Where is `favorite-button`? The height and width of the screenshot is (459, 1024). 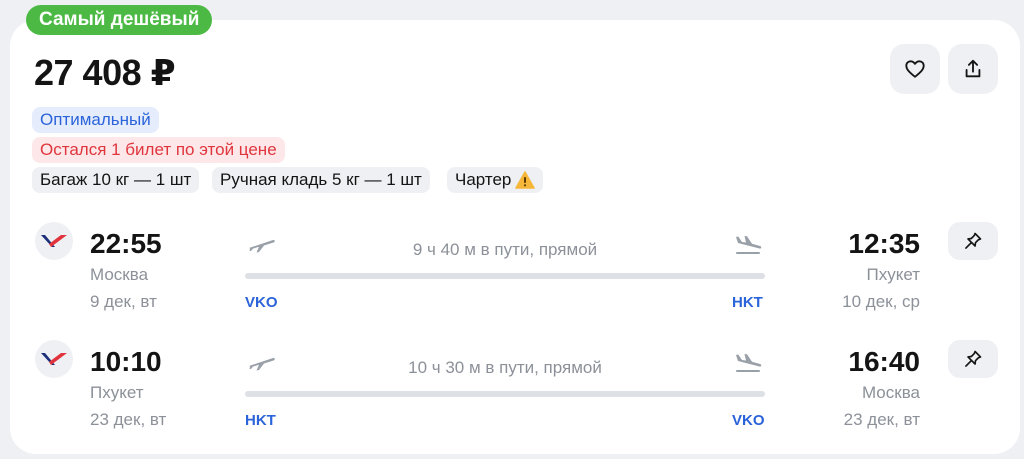
favorite-button is located at coordinates (915, 69).